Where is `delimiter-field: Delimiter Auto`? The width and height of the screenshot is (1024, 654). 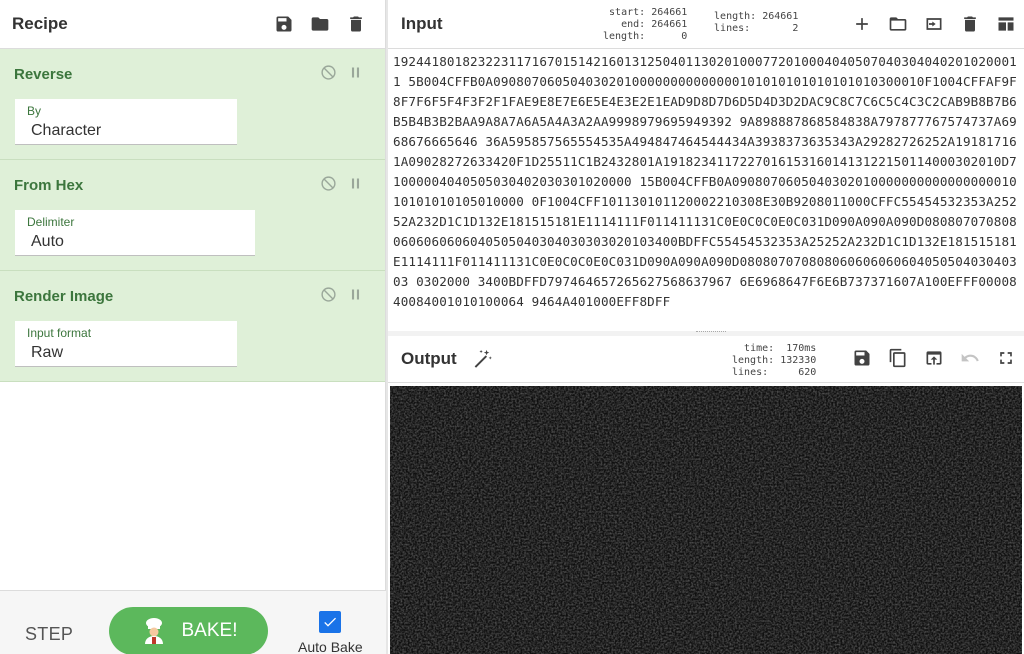
delimiter-field: Delimiter Auto is located at coordinates (135, 233).